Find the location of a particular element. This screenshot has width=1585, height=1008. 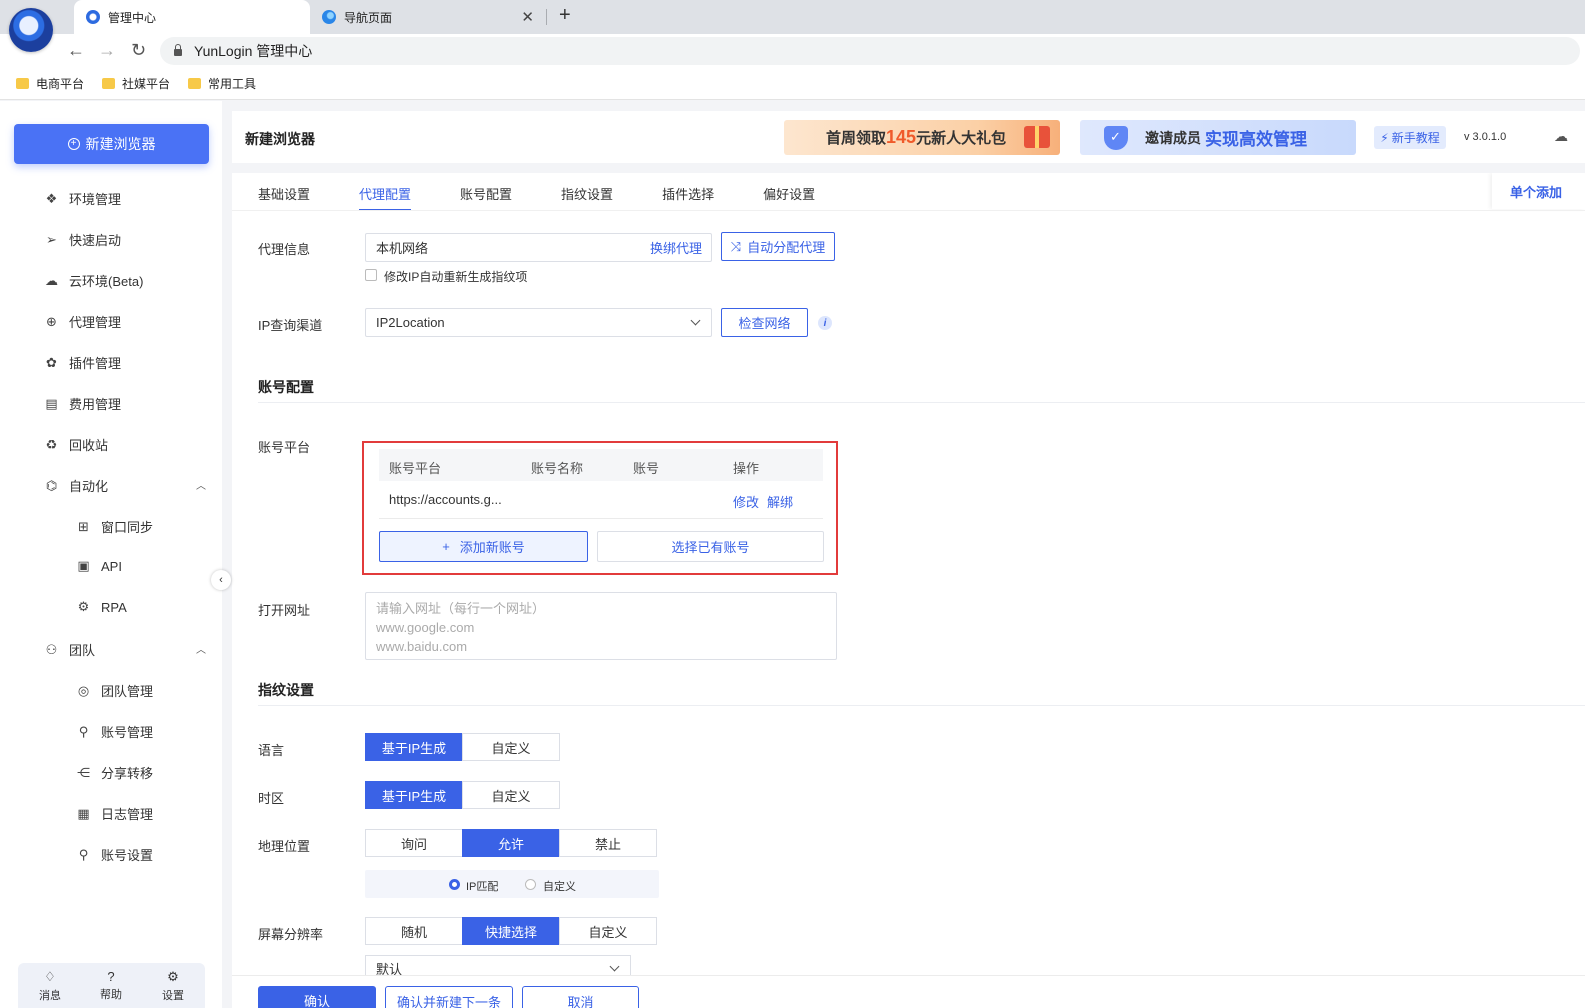

settings-button: ⚙ 设置 is located at coordinates (173, 986).